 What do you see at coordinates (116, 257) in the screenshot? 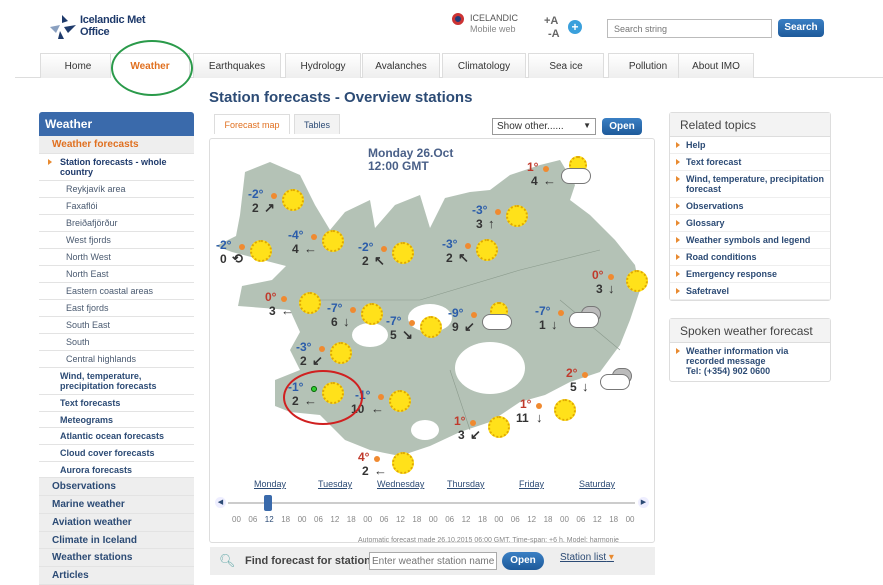
I see `sidebar-region: North West` at bounding box center [116, 257].